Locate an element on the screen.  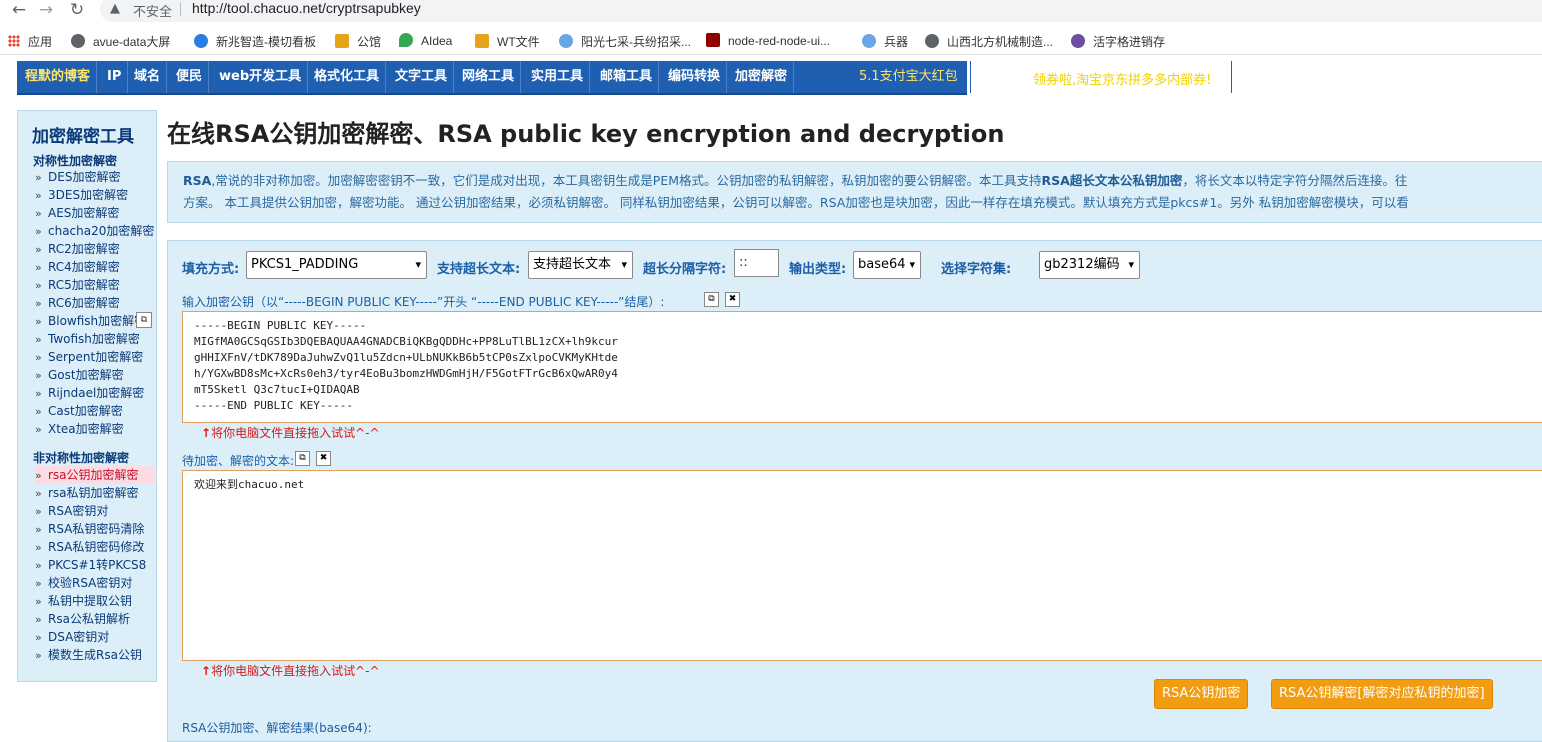
nav-crypto: 加密解密 is located at coordinates (762, 77).